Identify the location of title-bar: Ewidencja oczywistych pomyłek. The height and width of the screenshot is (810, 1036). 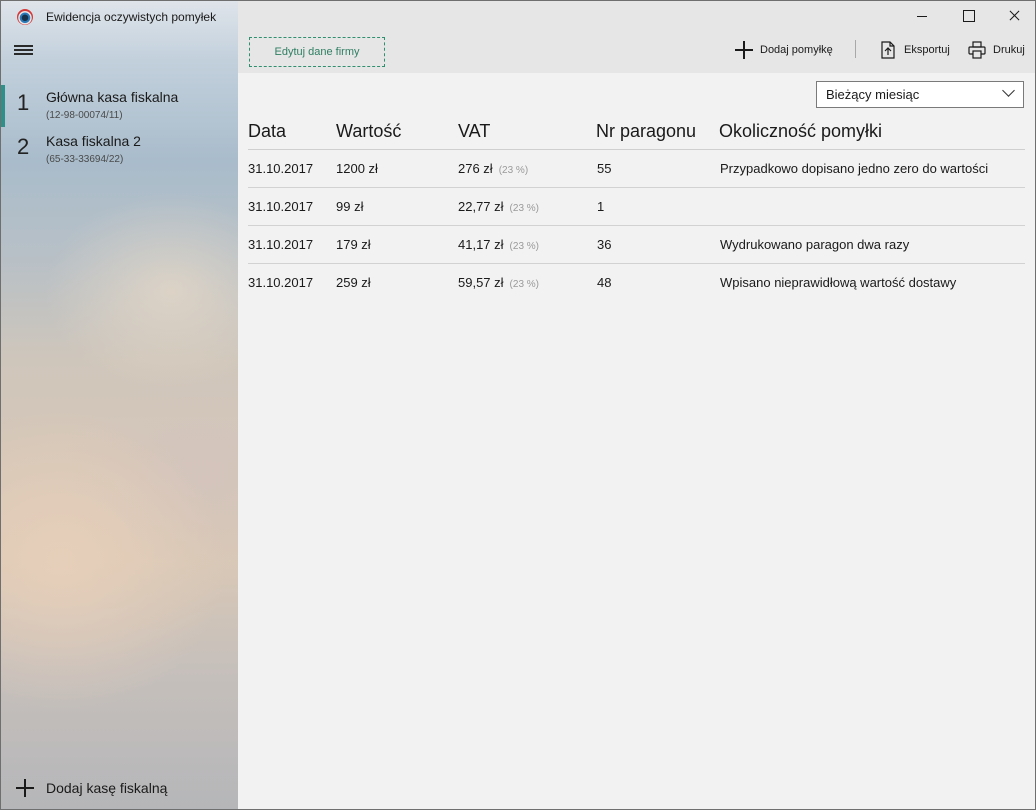
(119, 17).